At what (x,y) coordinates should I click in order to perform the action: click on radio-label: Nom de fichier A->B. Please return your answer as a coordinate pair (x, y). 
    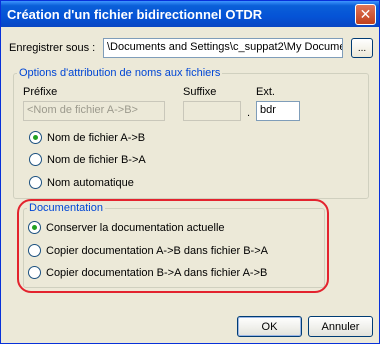
    Looking at the image, I should click on (96, 137).